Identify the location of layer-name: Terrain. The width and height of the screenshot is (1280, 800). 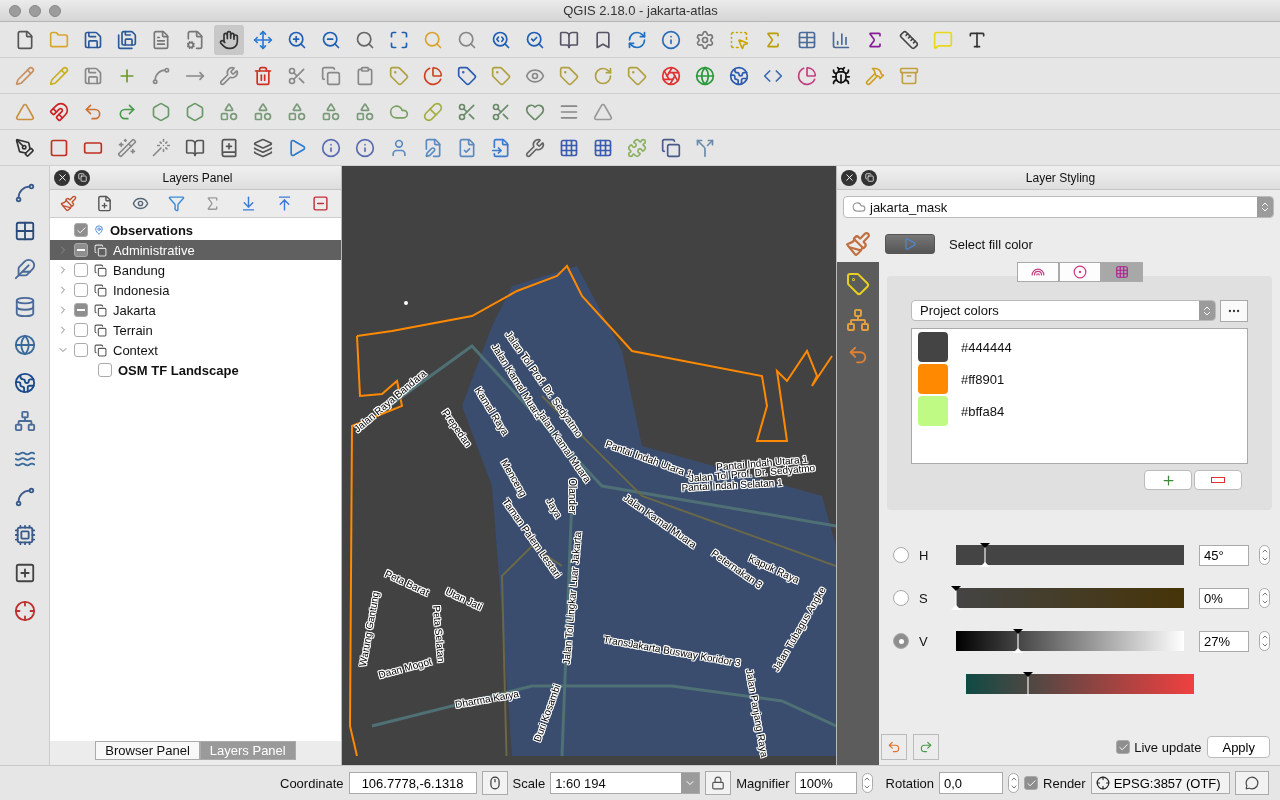
(133, 330).